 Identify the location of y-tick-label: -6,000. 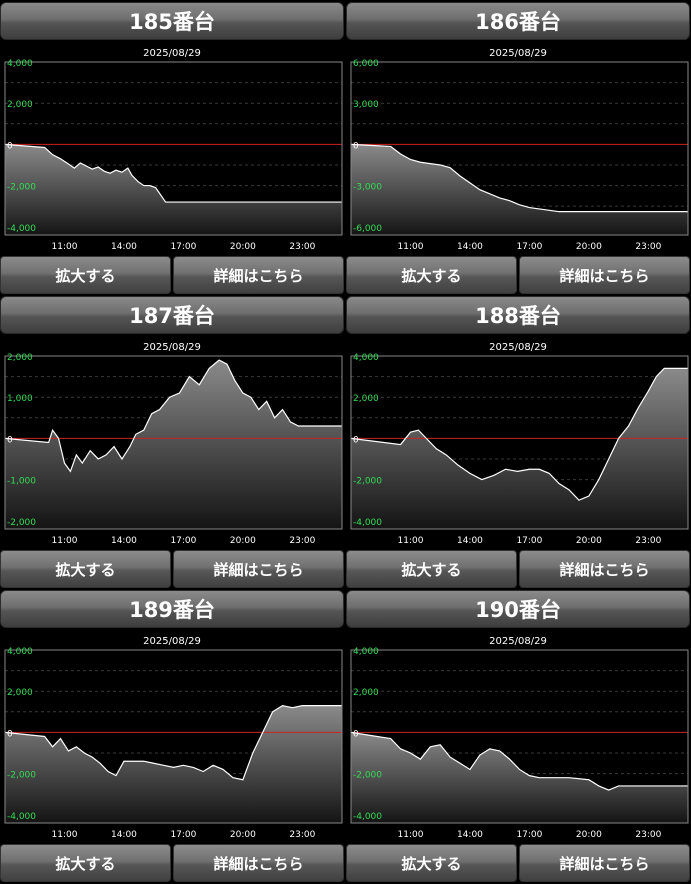
(367, 229).